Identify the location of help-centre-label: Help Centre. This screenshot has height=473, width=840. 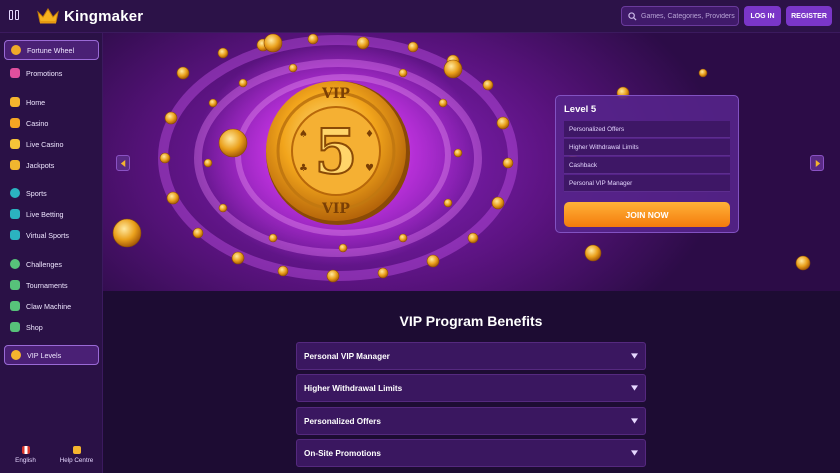
(76, 460).